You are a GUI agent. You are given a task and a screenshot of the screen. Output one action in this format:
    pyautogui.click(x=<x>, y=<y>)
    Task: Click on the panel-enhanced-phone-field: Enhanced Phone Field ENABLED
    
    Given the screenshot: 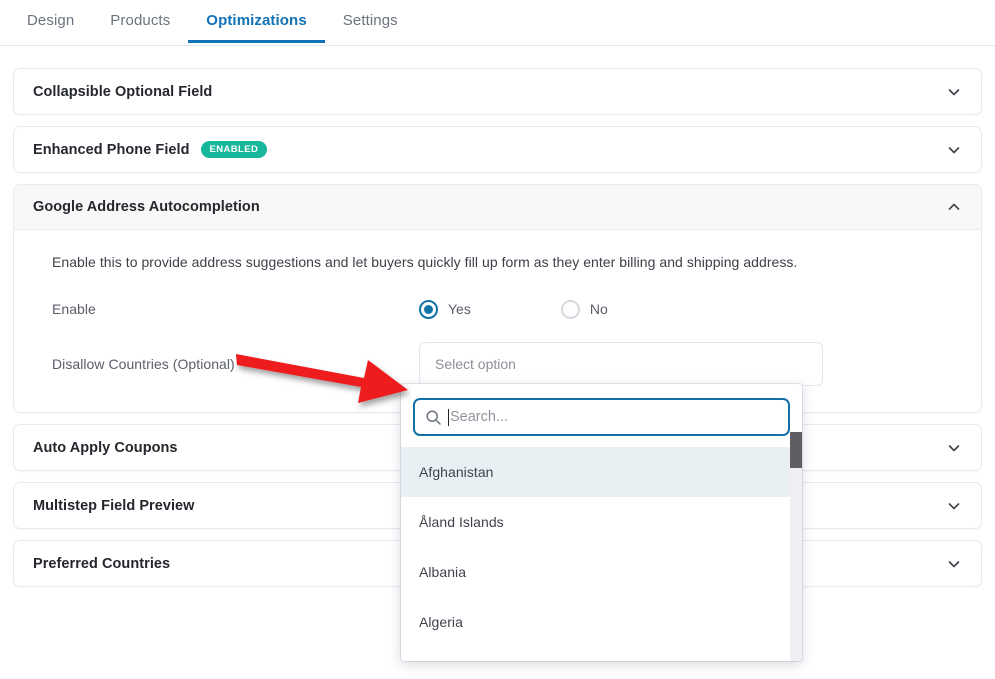 What is the action you would take?
    pyautogui.click(x=497, y=149)
    